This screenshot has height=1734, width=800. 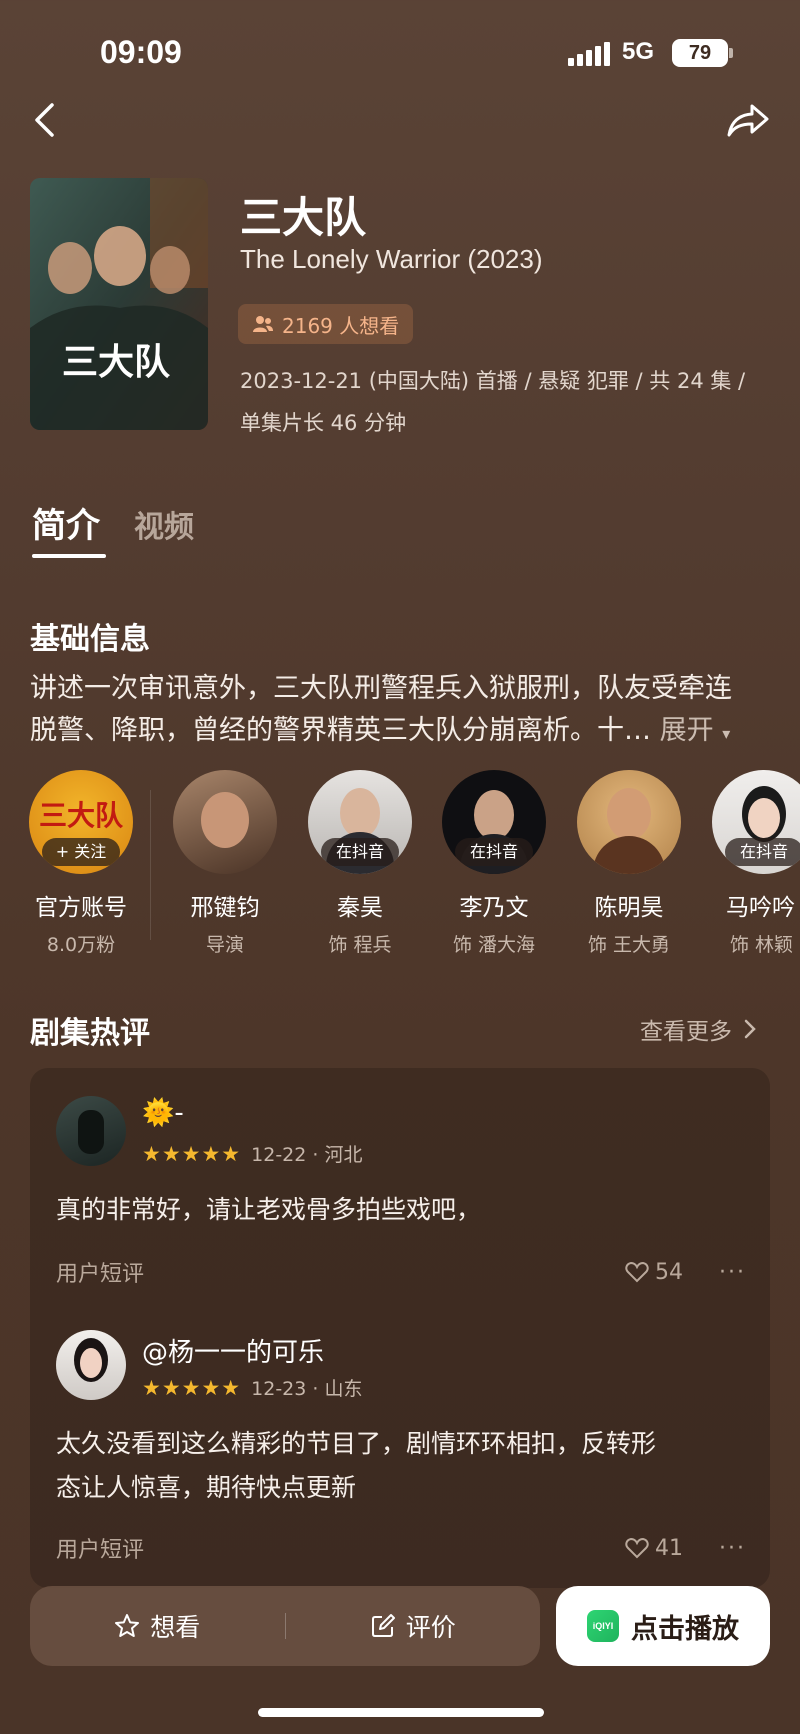 What do you see at coordinates (263, 324) in the screenshot?
I see `users-icon` at bounding box center [263, 324].